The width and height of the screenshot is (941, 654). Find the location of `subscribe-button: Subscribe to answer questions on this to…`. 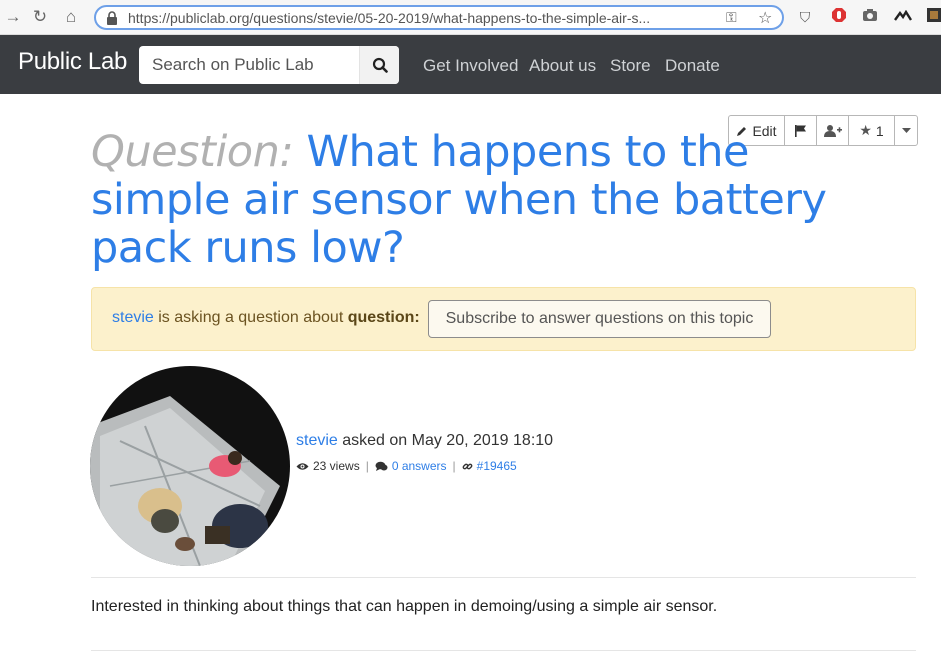

subscribe-button: Subscribe to answer questions on this to… is located at coordinates (599, 319).